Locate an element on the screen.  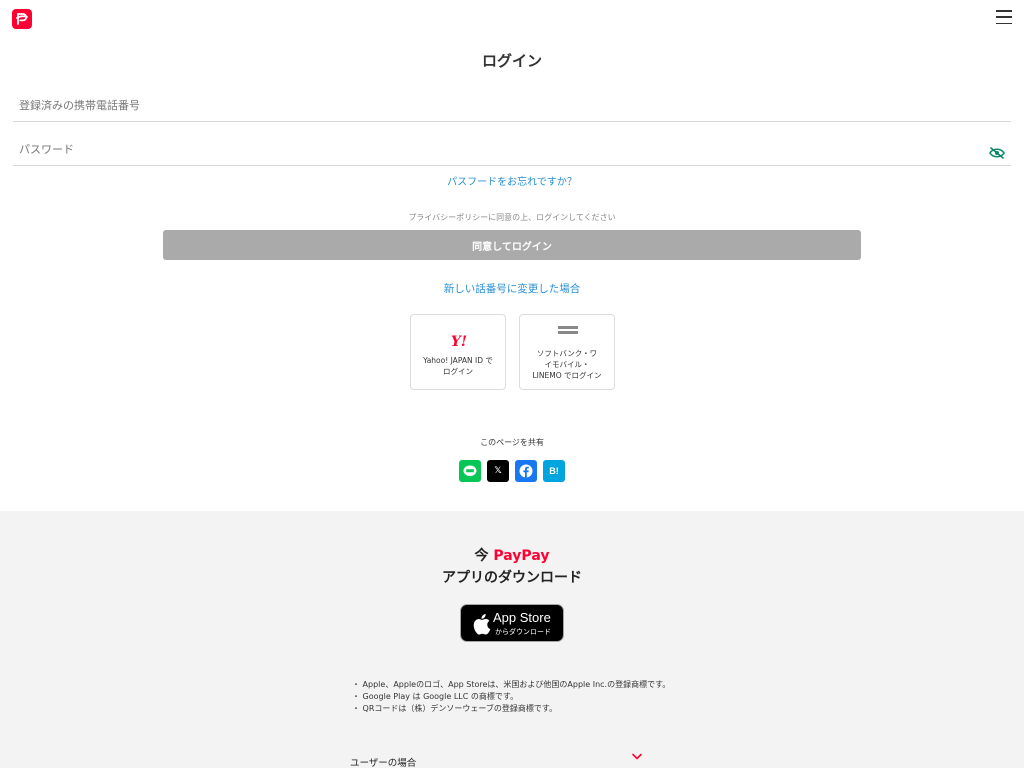
page-title: ログイン is located at coordinates (511, 61).